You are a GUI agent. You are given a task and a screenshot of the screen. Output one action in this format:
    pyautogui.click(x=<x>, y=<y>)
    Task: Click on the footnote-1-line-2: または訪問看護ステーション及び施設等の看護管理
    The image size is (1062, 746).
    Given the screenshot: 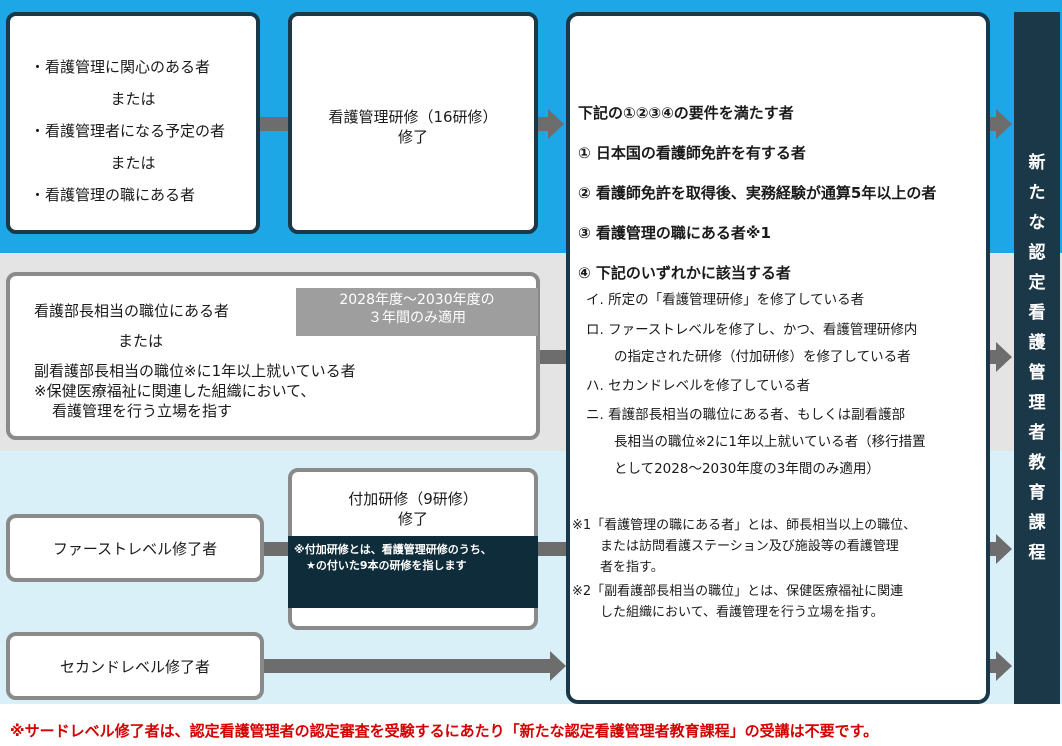 What is the action you would take?
    pyautogui.click(x=749, y=546)
    